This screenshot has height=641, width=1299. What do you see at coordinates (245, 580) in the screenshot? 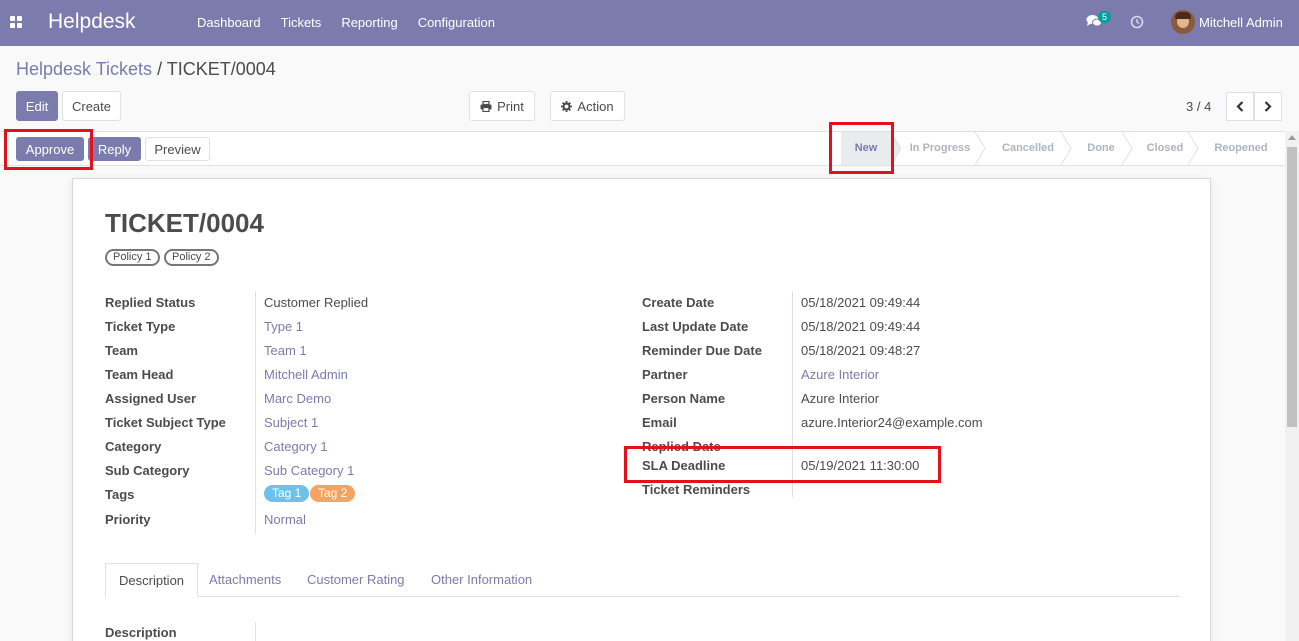
I see `tab-attachments: Attachments` at bounding box center [245, 580].